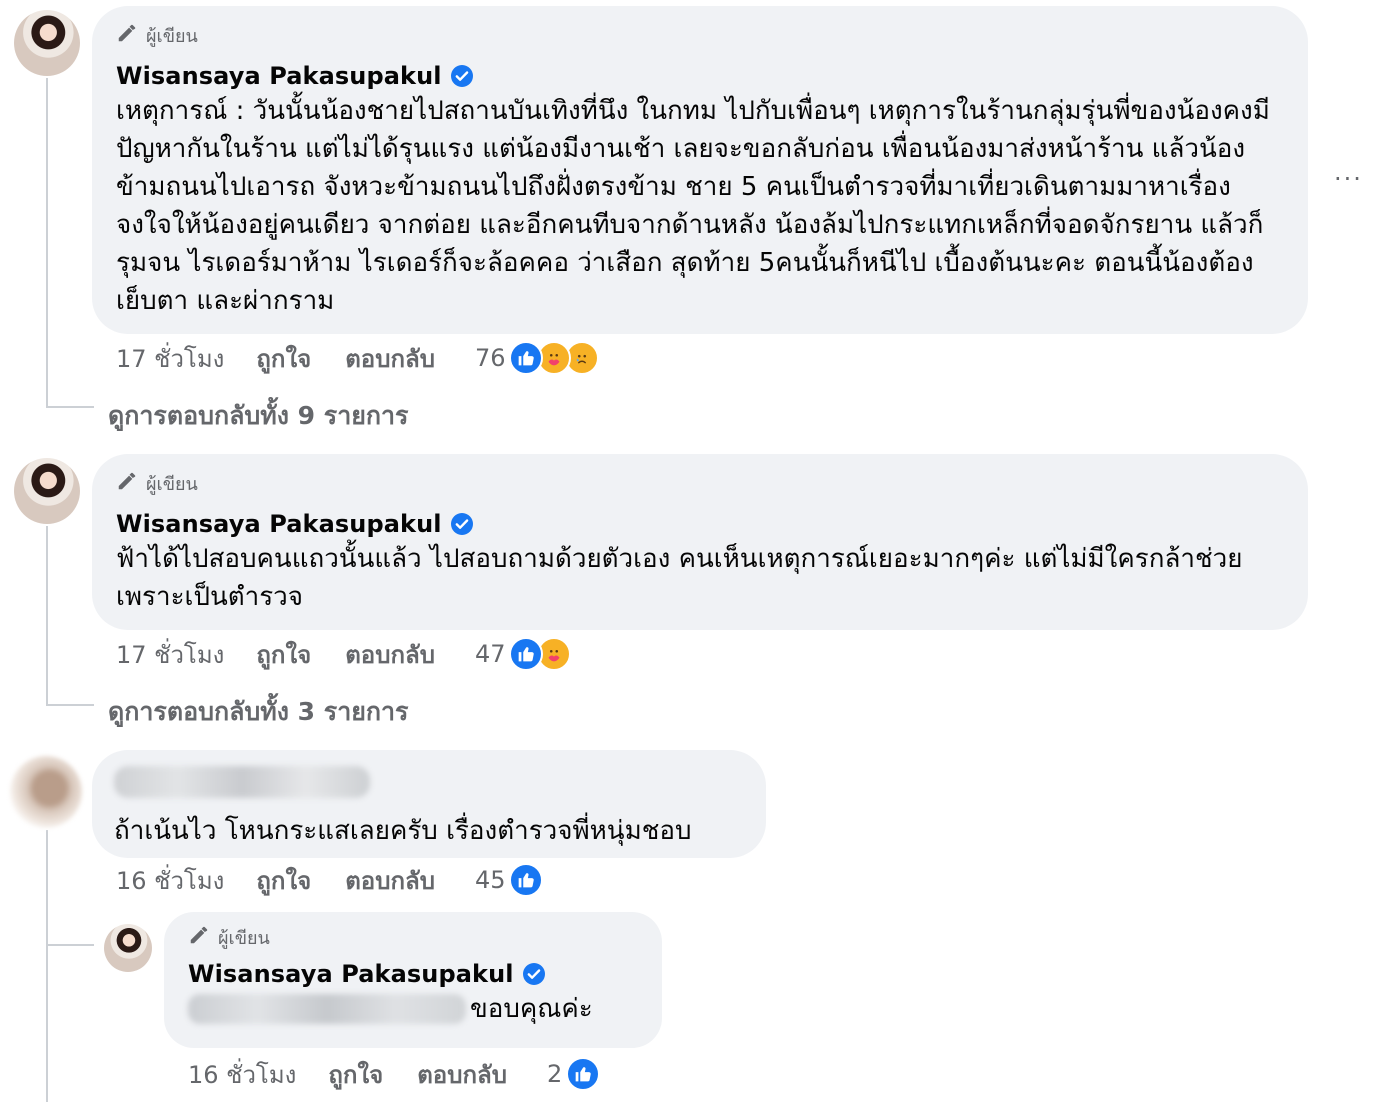 The image size is (1388, 1102). I want to click on reaction-count: 2, so click(554, 1074).